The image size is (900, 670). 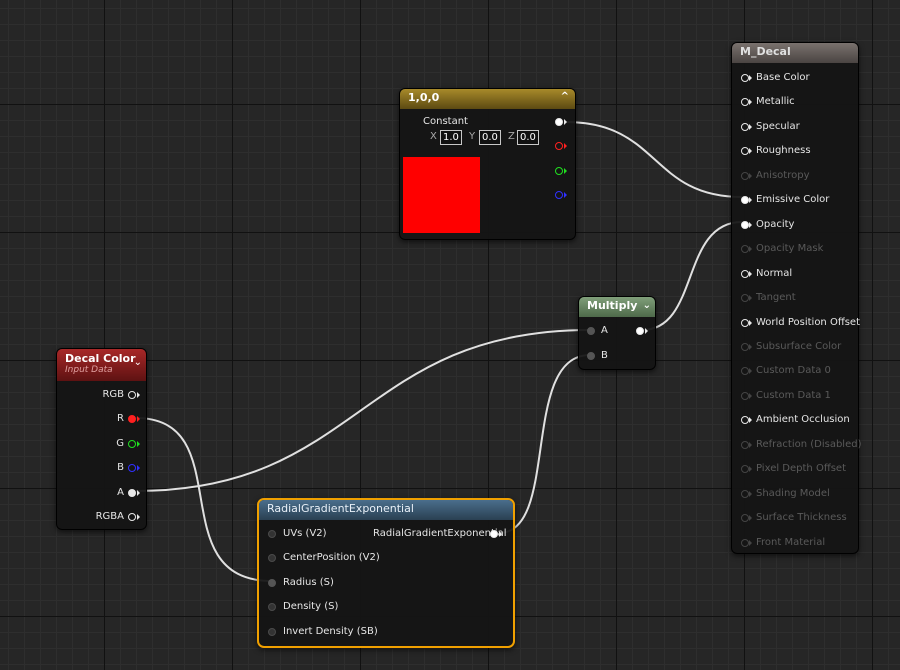 What do you see at coordinates (795, 53) in the screenshot?
I see `material-node-header: M_Decal` at bounding box center [795, 53].